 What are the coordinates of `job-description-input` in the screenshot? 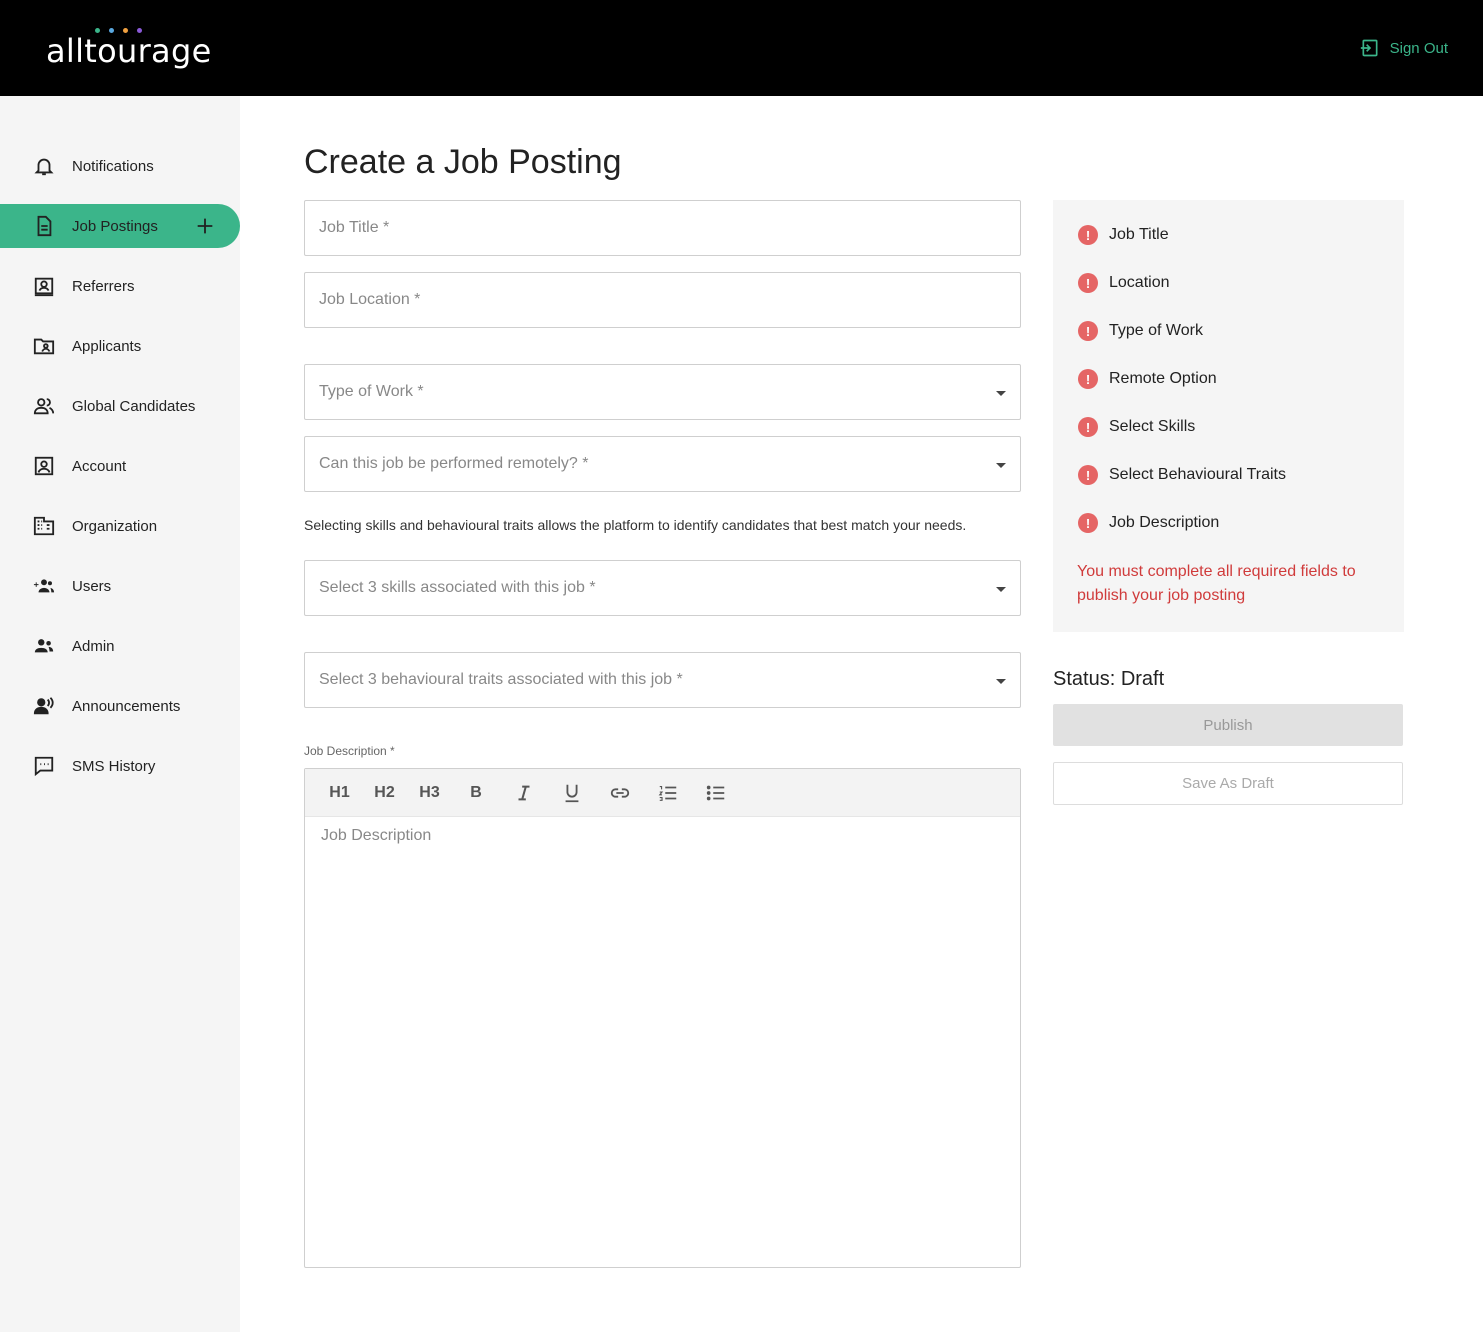 It's located at (662, 1042).